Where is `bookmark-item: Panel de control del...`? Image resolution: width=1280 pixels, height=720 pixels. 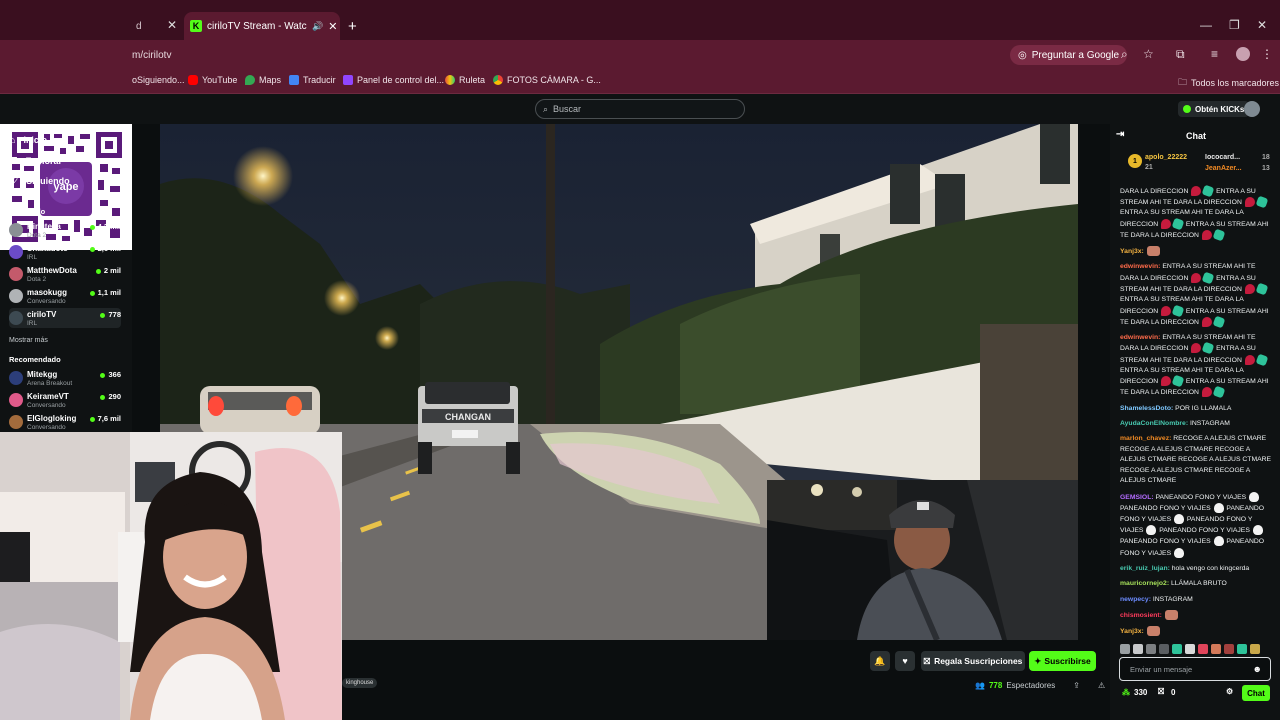
bookmark-item: Panel de control del... is located at coordinates (393, 80).